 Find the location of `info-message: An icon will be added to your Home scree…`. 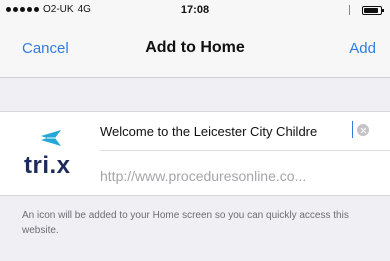

info-message: An icon will be added to your Home scree… is located at coordinates (185, 223).